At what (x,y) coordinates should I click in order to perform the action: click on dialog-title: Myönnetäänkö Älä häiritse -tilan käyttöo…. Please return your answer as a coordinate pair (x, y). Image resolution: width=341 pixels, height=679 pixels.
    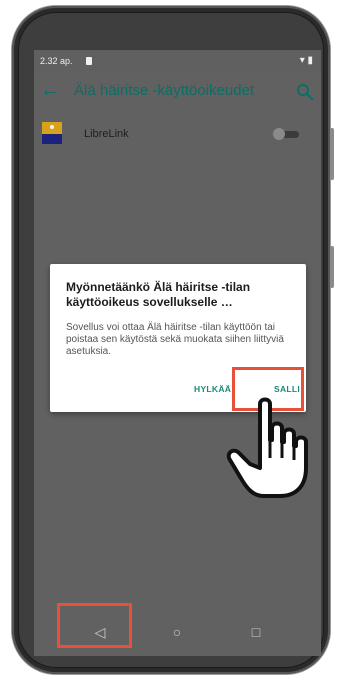
    Looking at the image, I should click on (158, 294).